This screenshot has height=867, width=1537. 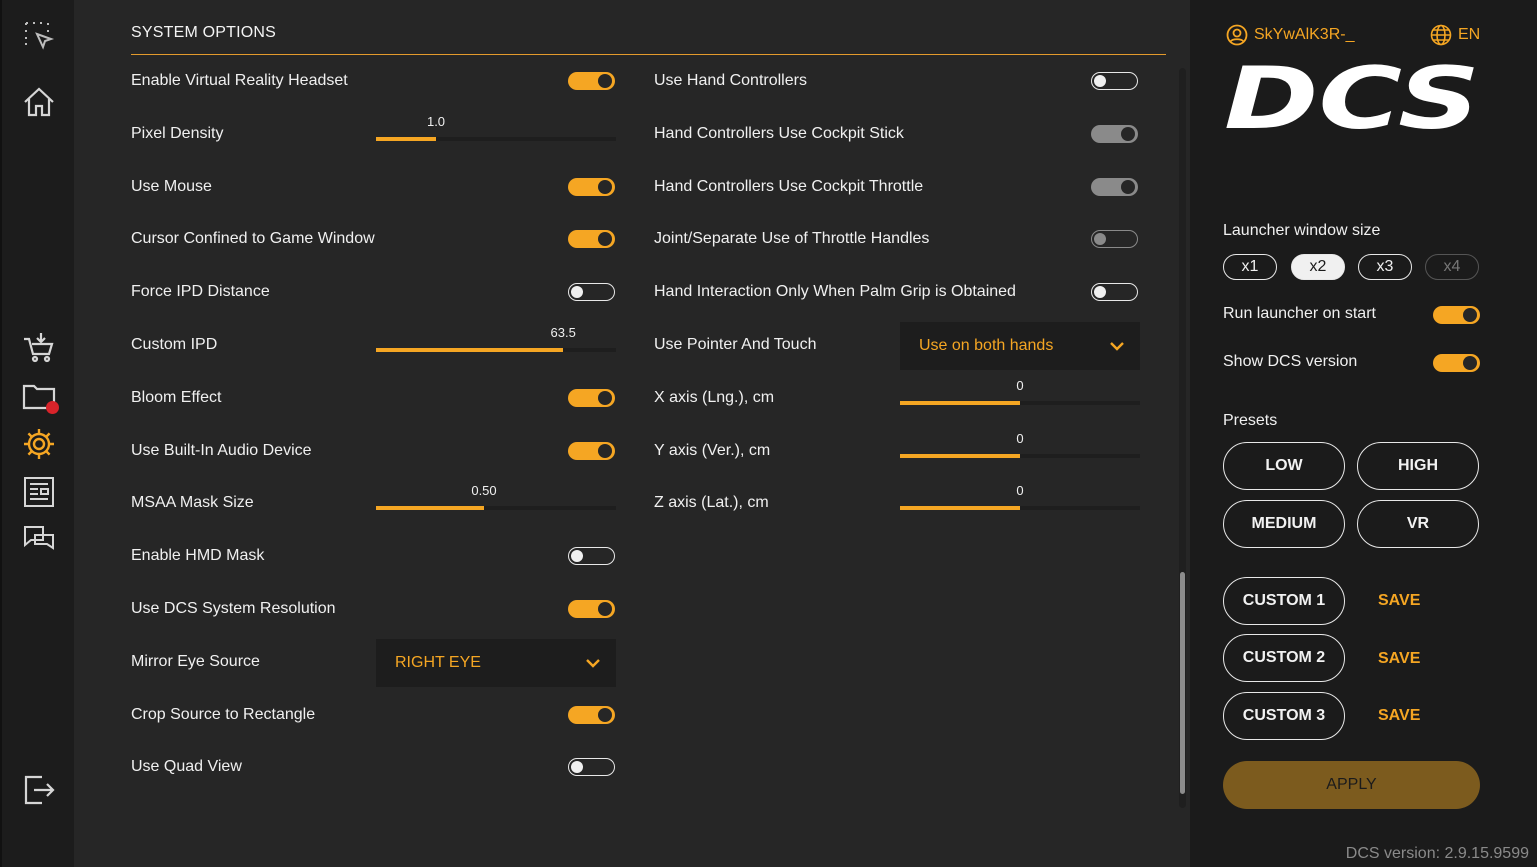 I want to click on option-row-hand-controllers-use-cockpit-throttle: Hand Controllers Use Cockpit Throttle, so click(x=788, y=187).